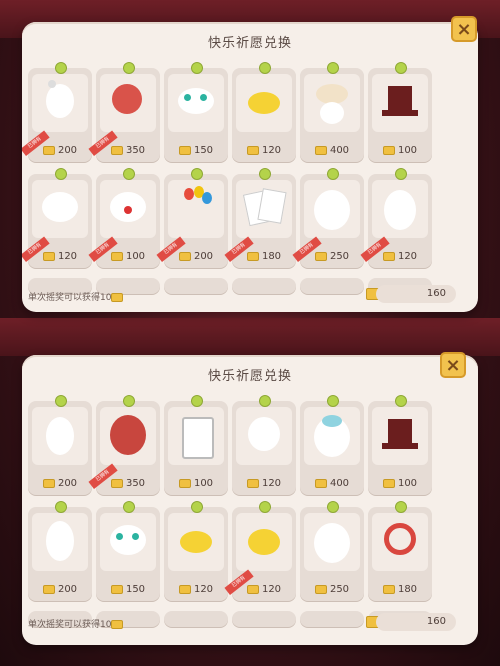  Describe the element at coordinates (264, 256) in the screenshot. I see `item-price: 180` at that location.